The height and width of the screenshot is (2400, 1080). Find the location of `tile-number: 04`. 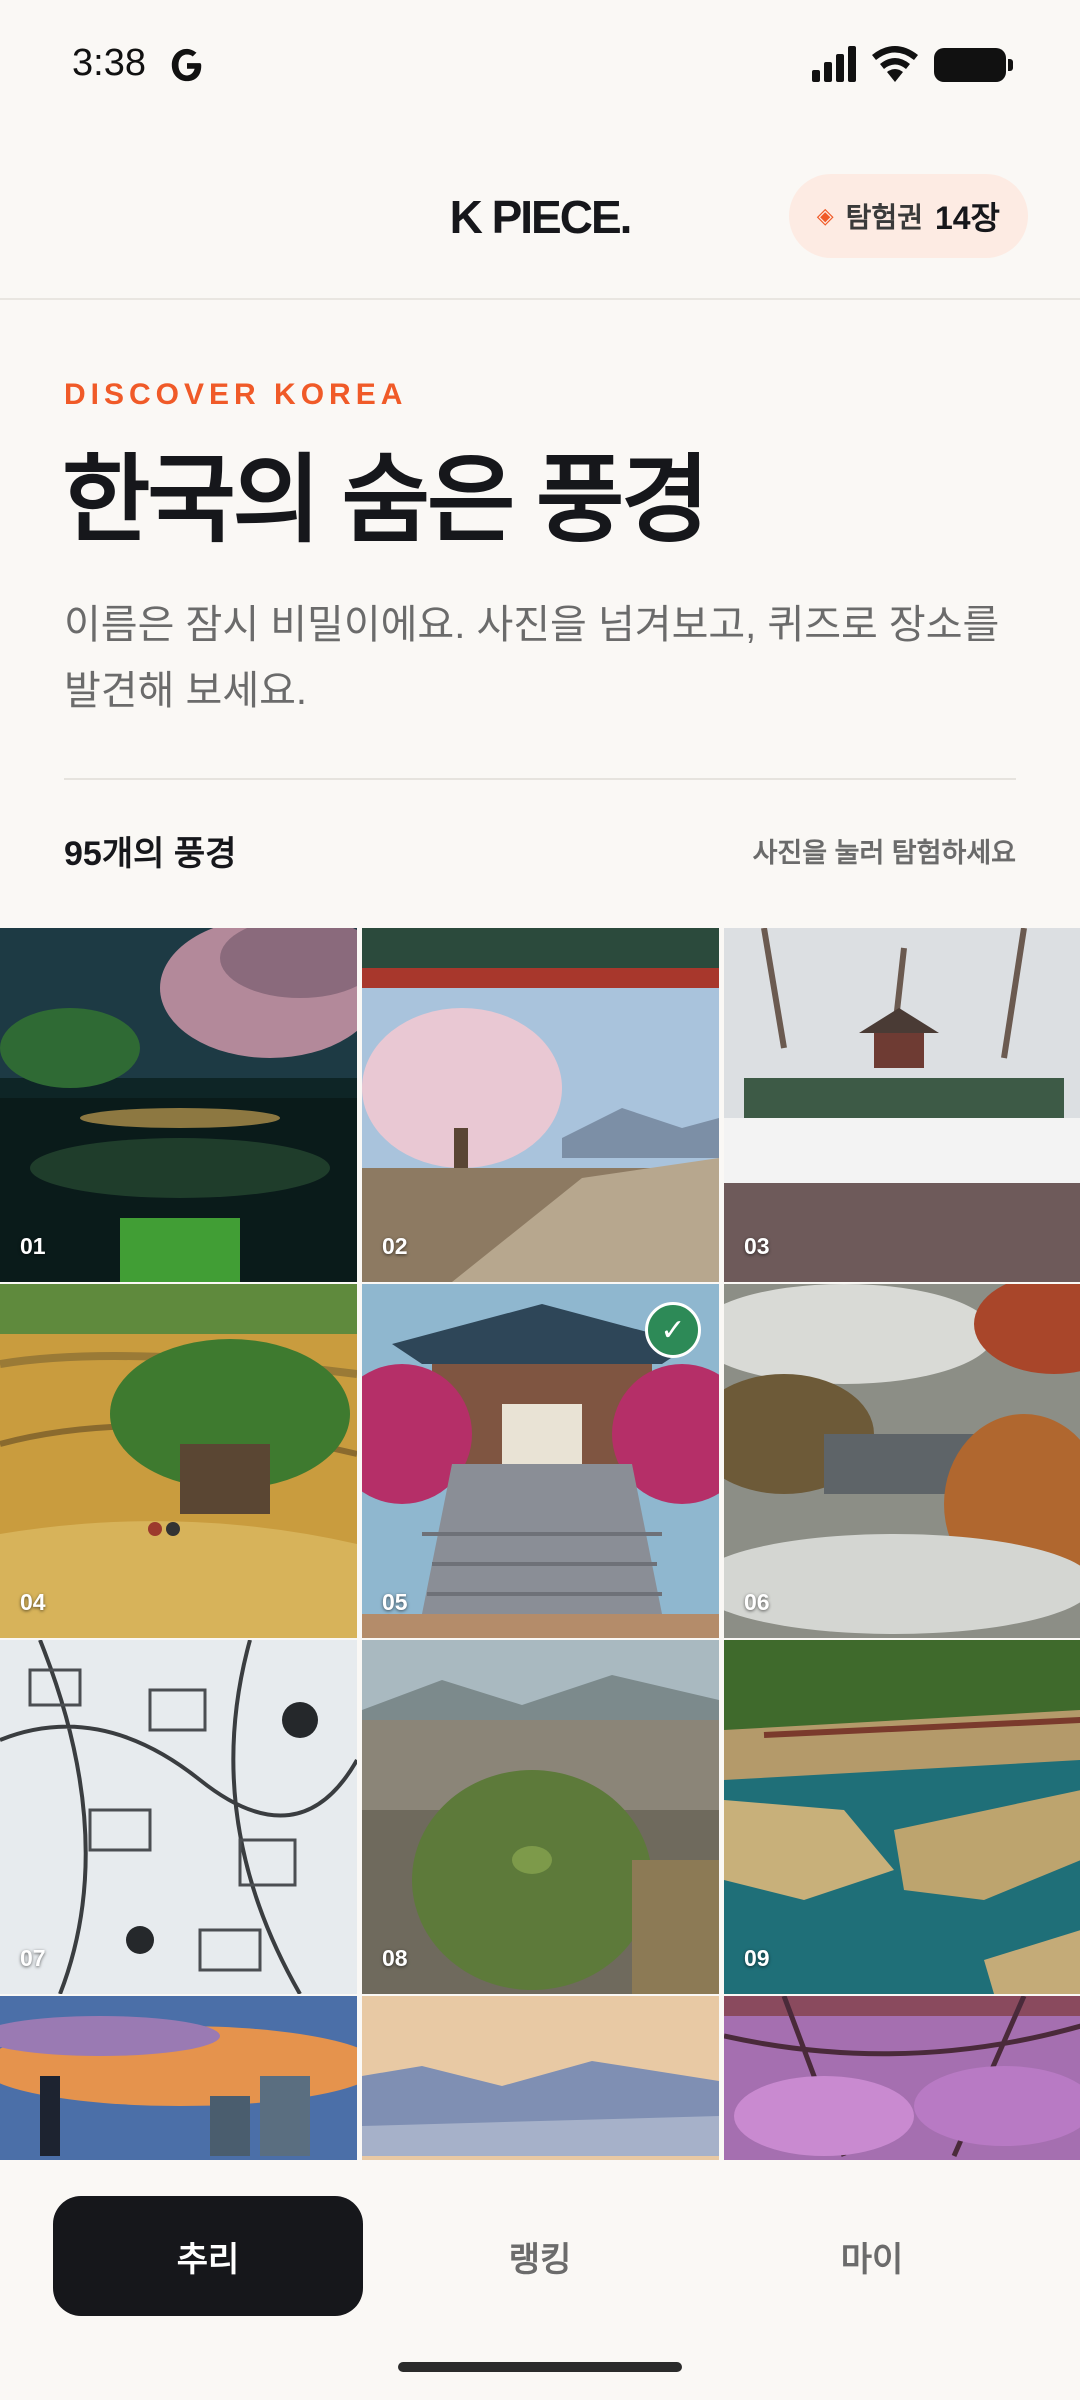

tile-number: 04 is located at coordinates (33, 1602).